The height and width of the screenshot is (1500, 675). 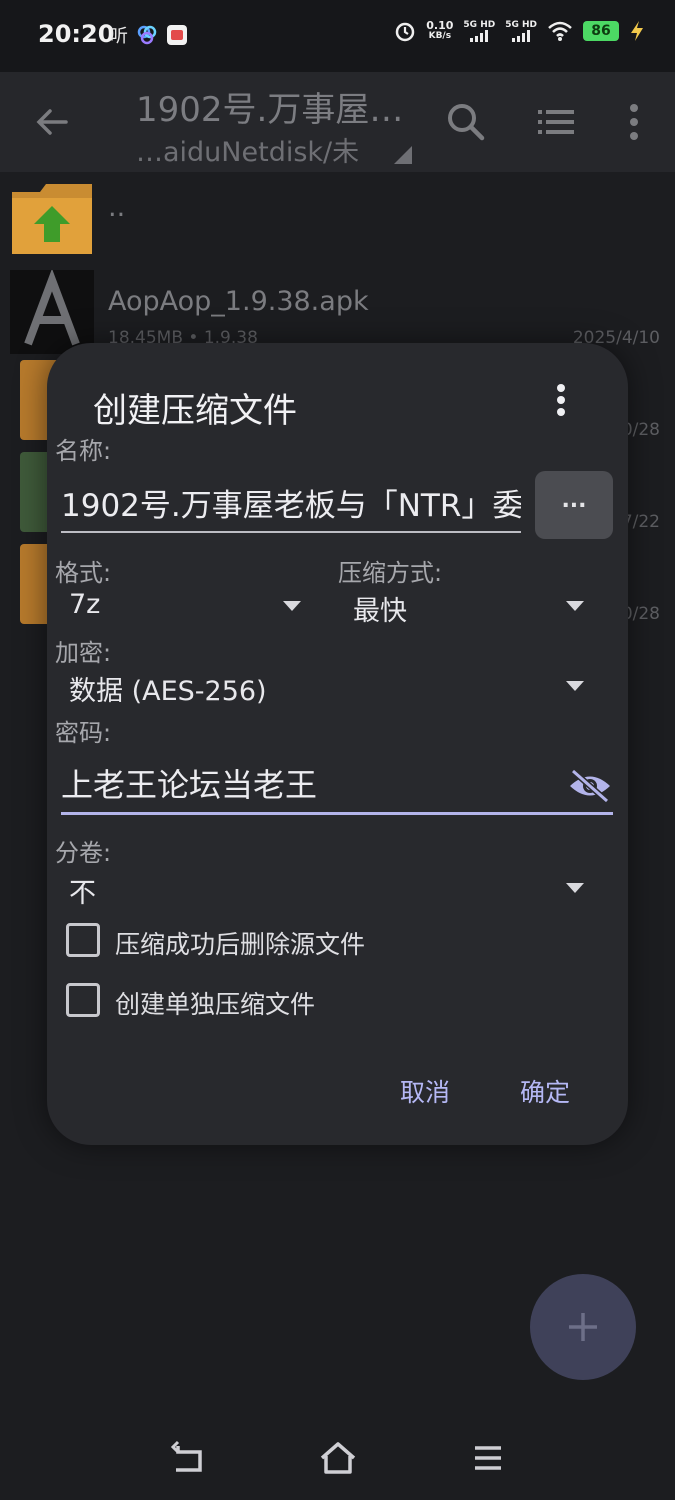 What do you see at coordinates (82, 890) in the screenshot?
I see `split-select: 不` at bounding box center [82, 890].